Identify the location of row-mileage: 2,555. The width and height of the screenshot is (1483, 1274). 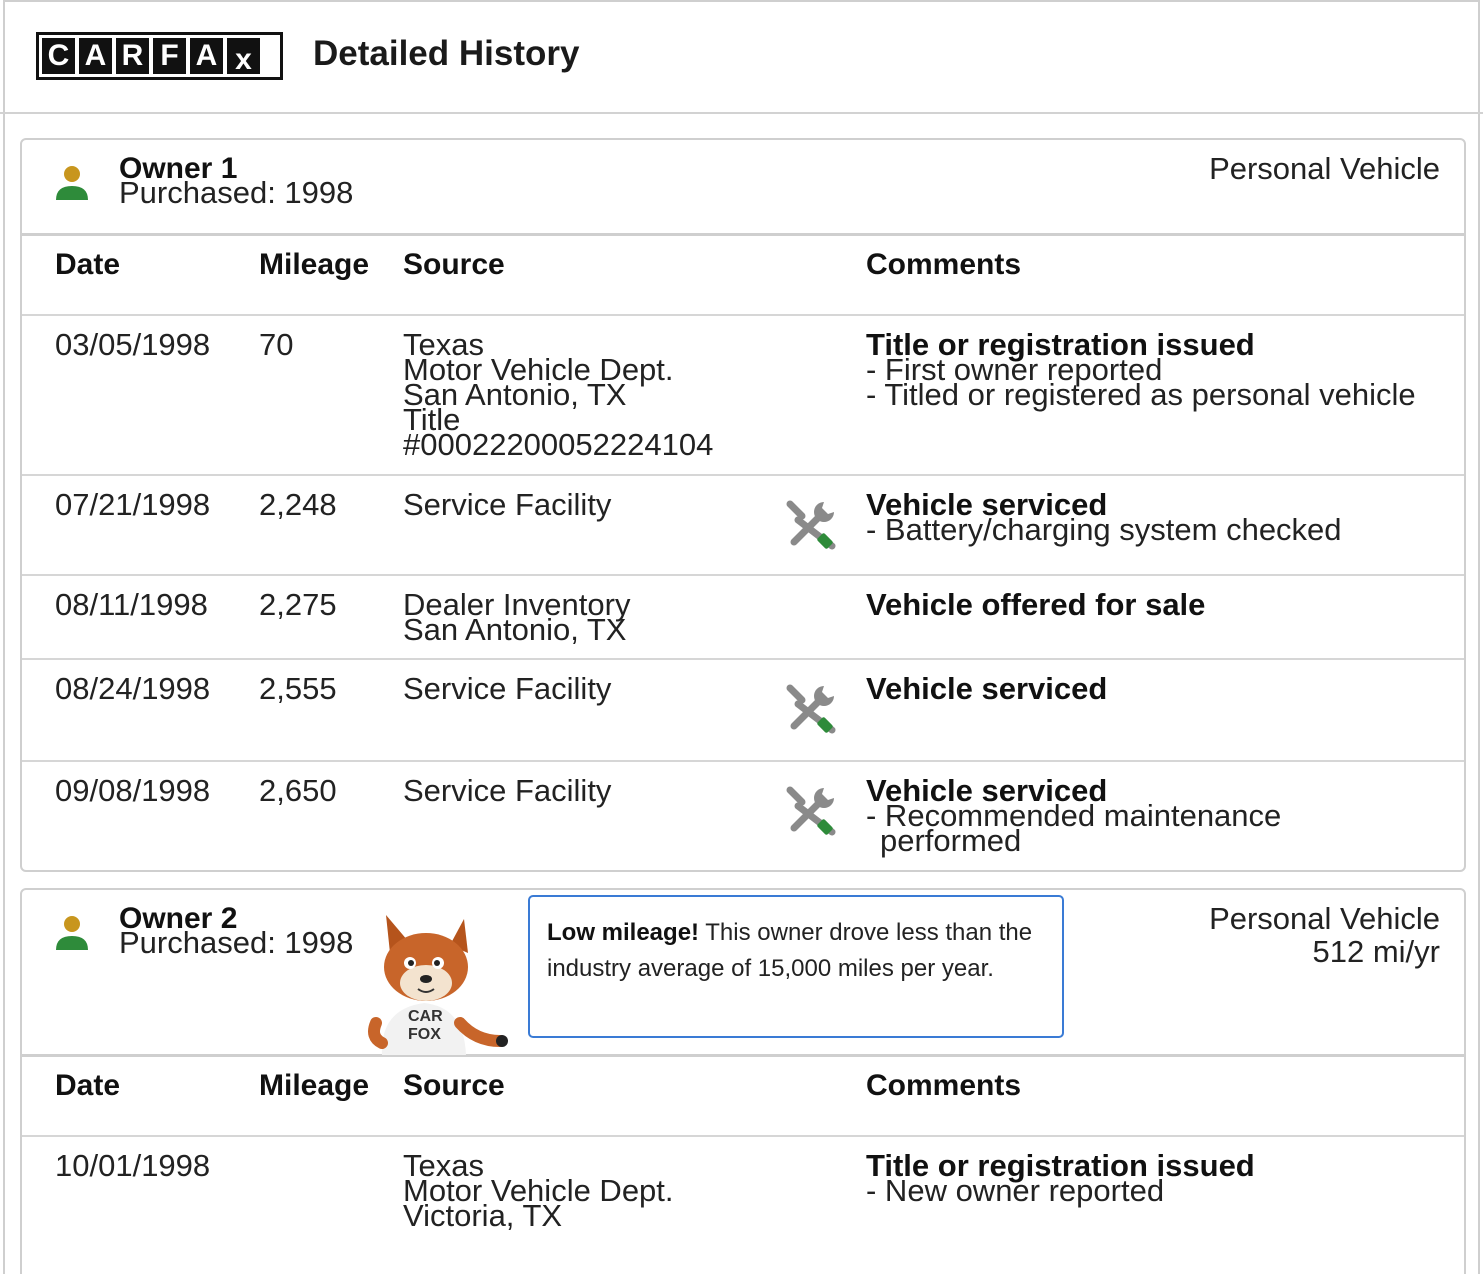
(298, 688).